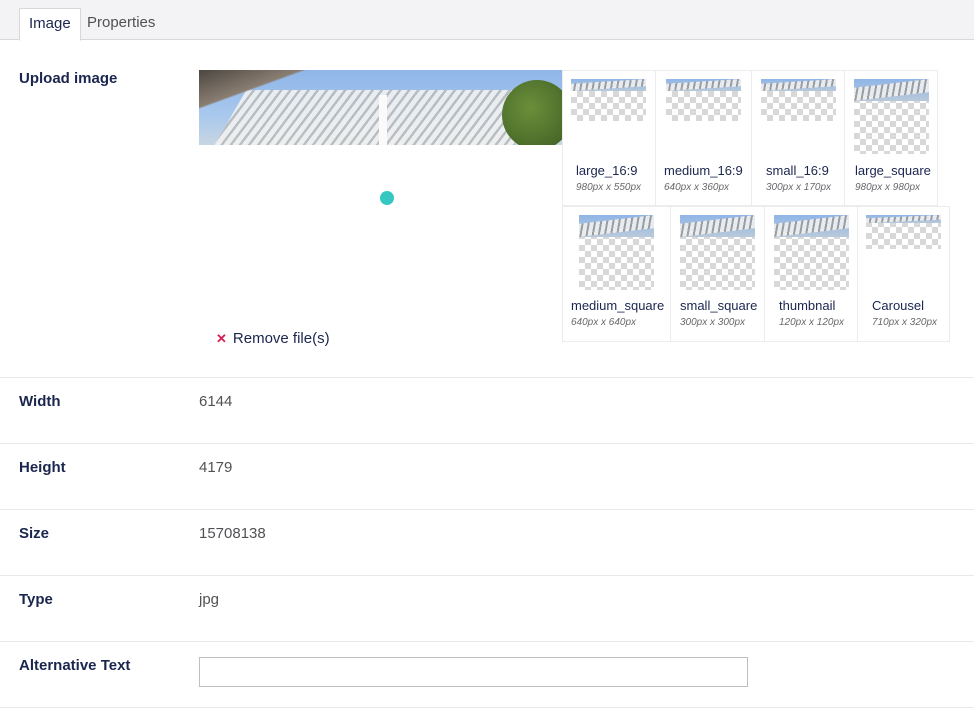  What do you see at coordinates (380, 107) in the screenshot?
I see `uploaded-image-preview` at bounding box center [380, 107].